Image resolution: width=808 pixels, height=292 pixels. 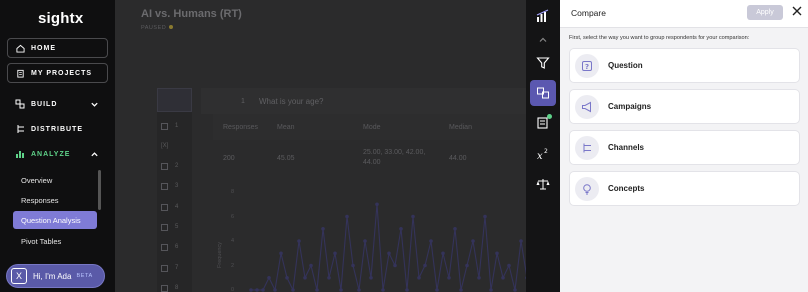 I want to click on compare-icon, so click(x=543, y=93).